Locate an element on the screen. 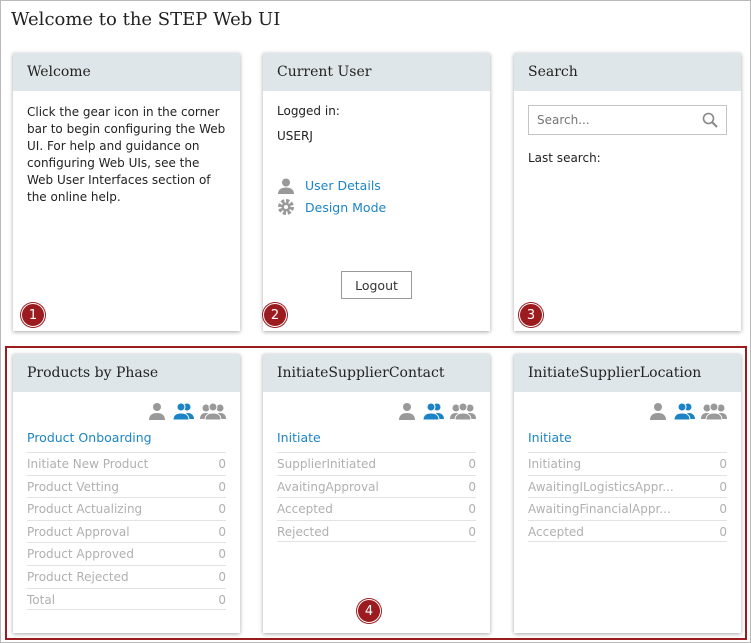  username: USERJ is located at coordinates (295, 136).